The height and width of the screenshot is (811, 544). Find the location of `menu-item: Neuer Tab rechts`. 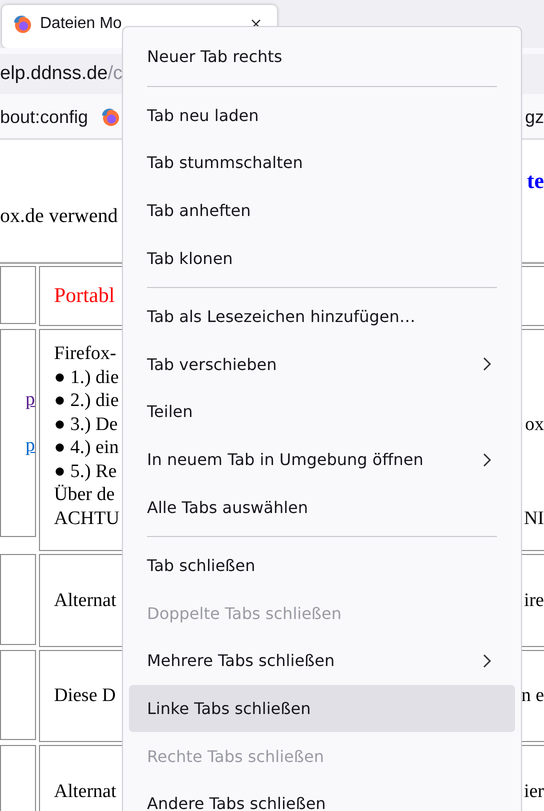

menu-item: Neuer Tab rechts is located at coordinates (322, 57).